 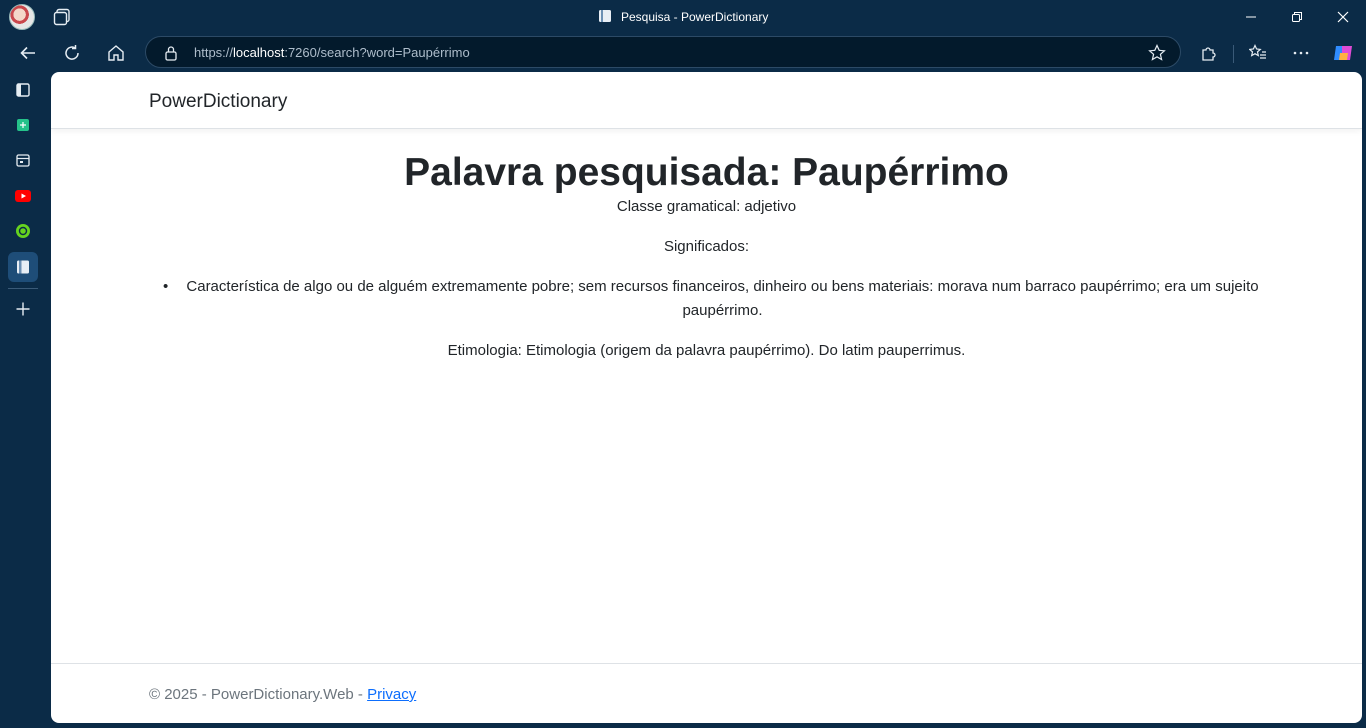 I want to click on close-icon, so click(x=1343, y=17).